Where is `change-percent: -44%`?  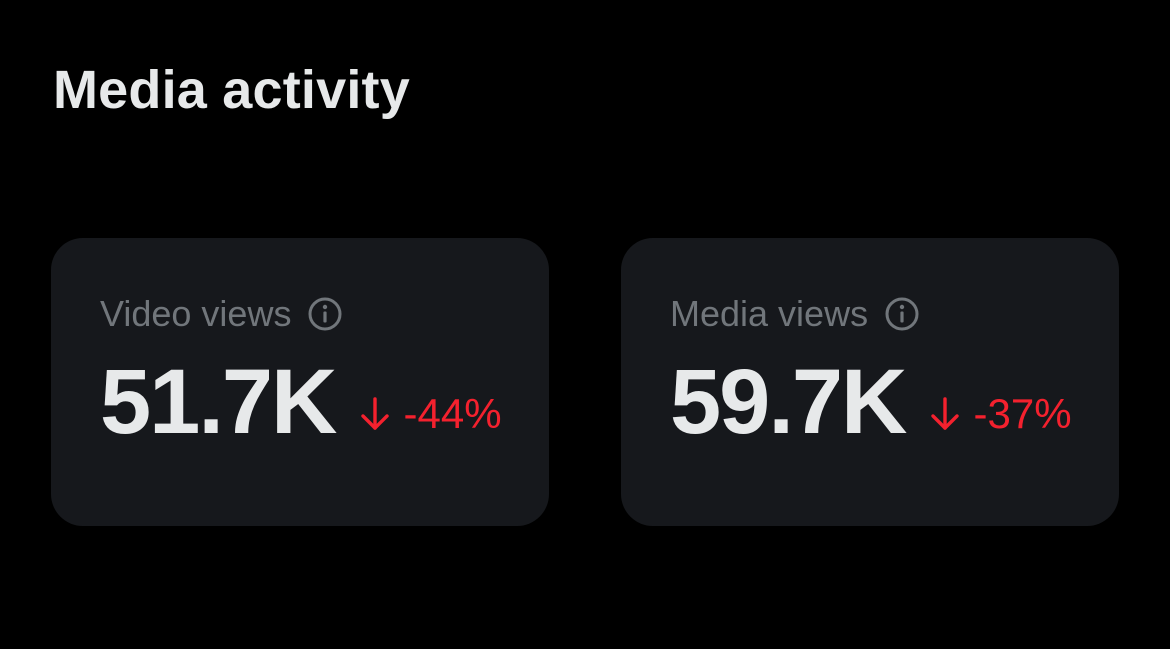 change-percent: -44% is located at coordinates (452, 413).